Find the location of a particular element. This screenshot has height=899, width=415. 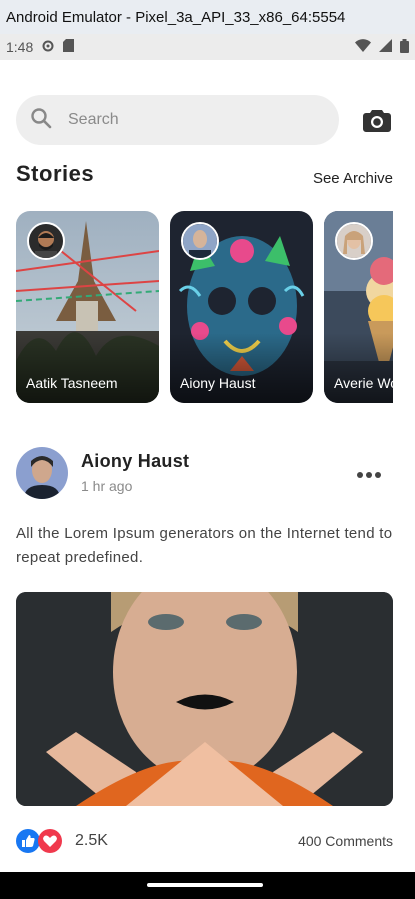

more-options-icon is located at coordinates (369, 472).